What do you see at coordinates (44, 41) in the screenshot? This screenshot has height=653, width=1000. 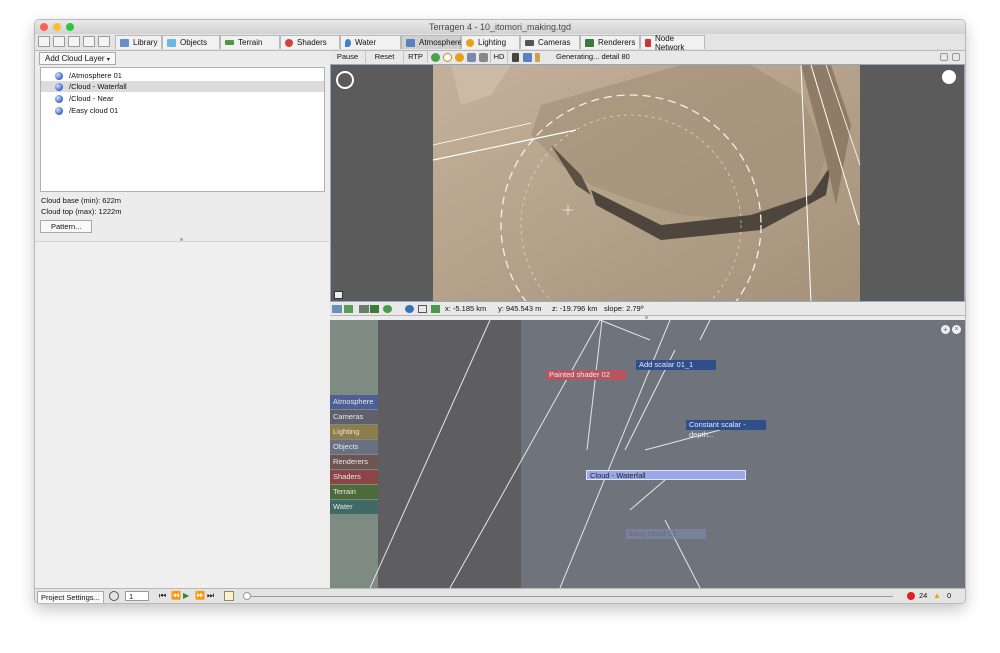 I see `new-file-icon` at bounding box center [44, 41].